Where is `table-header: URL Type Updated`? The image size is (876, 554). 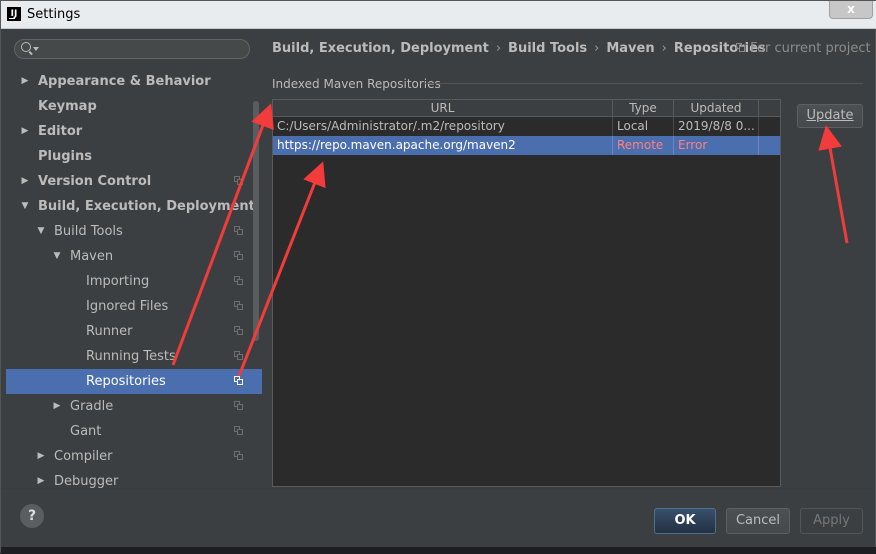 table-header: URL Type Updated is located at coordinates (526, 108).